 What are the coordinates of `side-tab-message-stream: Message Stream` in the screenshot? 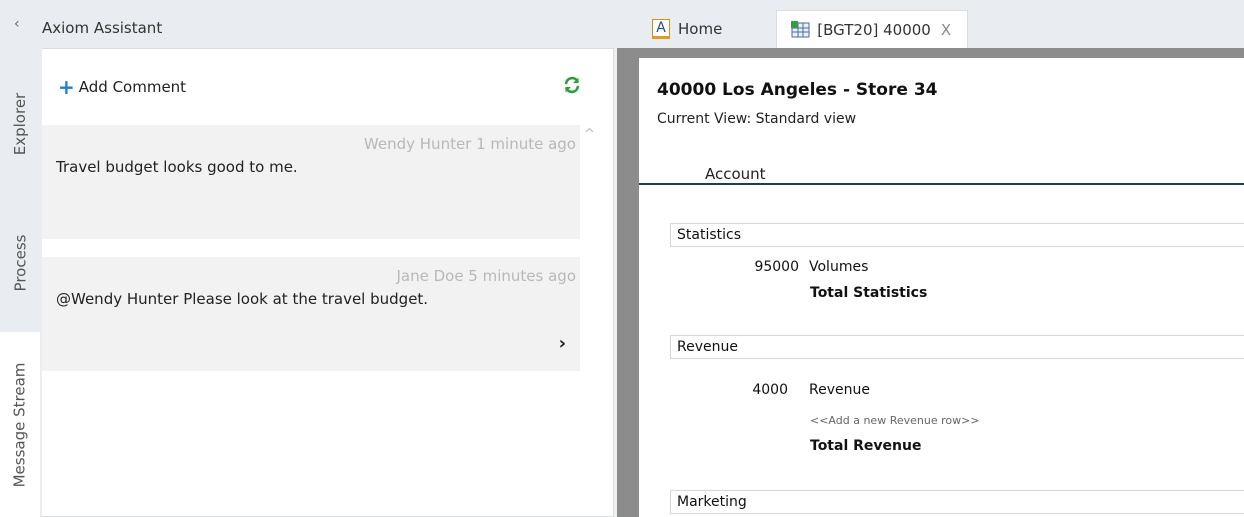 It's located at (20, 424).